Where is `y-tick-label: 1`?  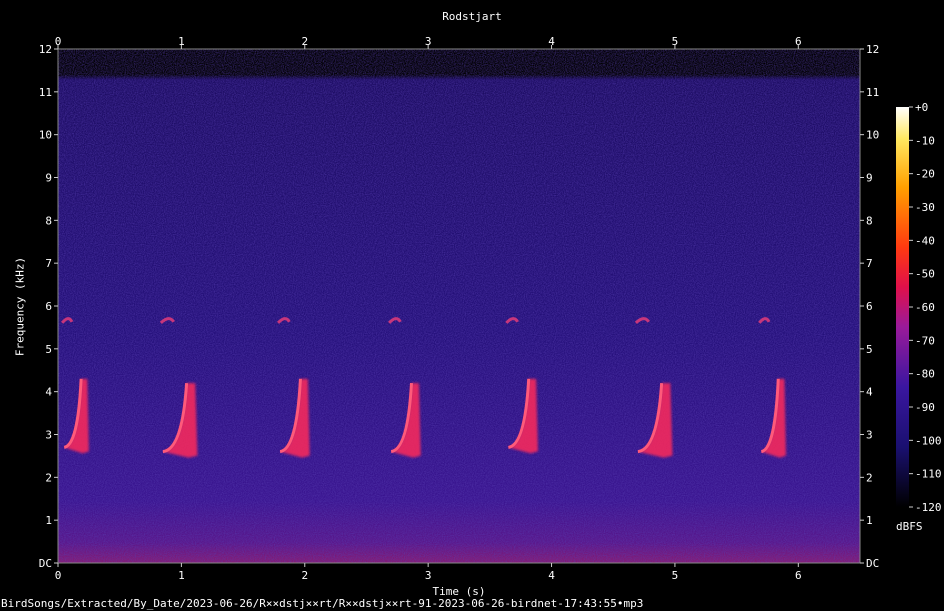 y-tick-label: 1 is located at coordinates (48, 520).